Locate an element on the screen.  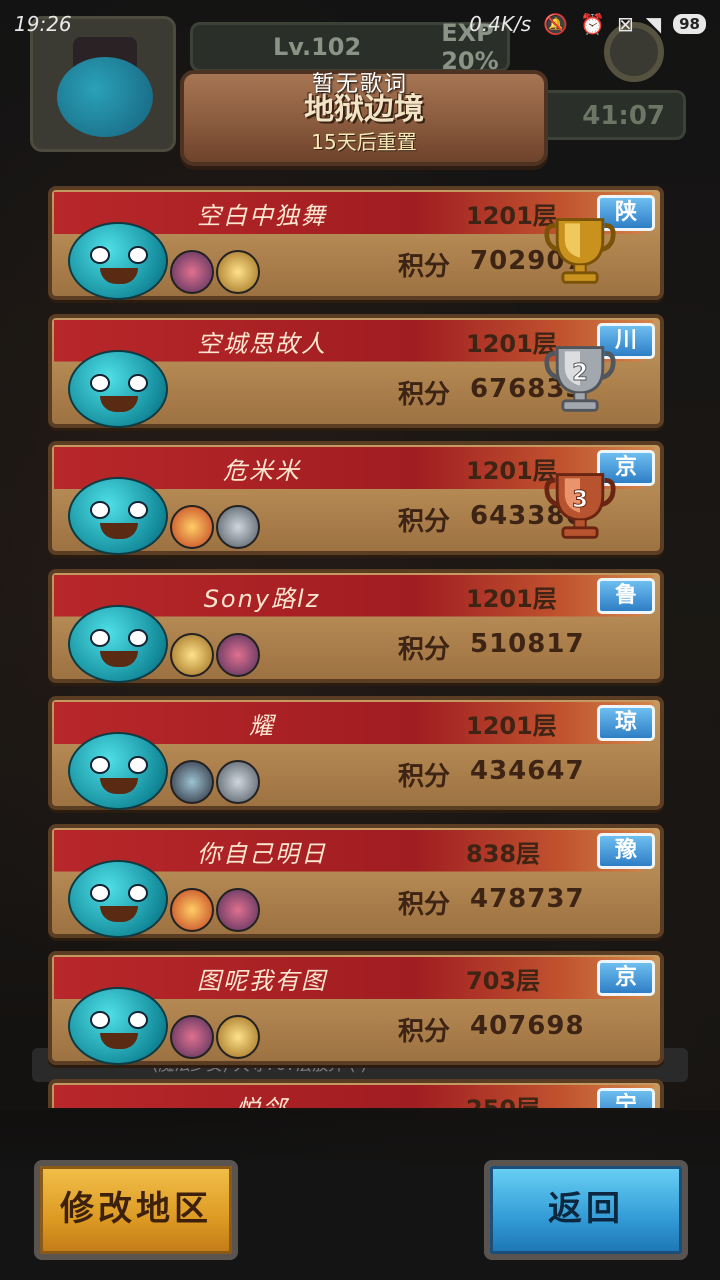
region-badge: 鲁 is located at coordinates (626, 595).